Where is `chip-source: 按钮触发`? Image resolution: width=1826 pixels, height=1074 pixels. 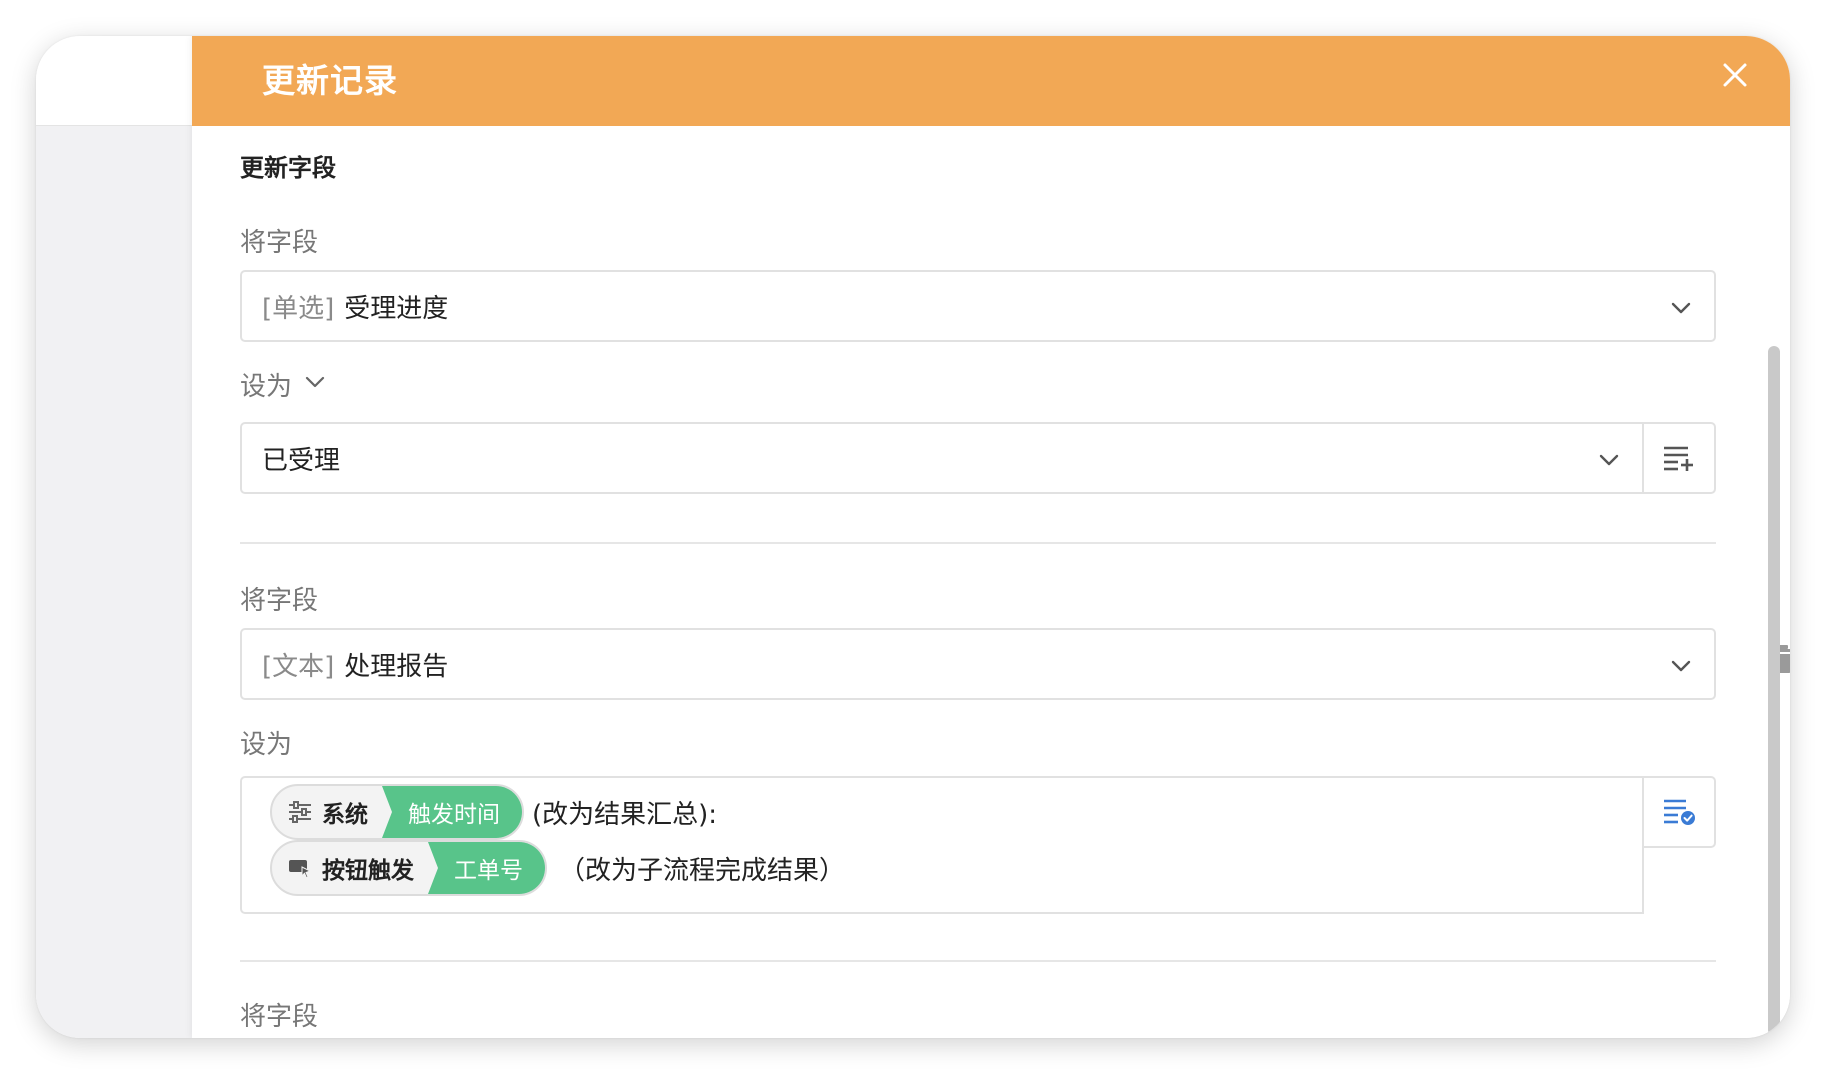
chip-source: 按钮触发 is located at coordinates (350, 868).